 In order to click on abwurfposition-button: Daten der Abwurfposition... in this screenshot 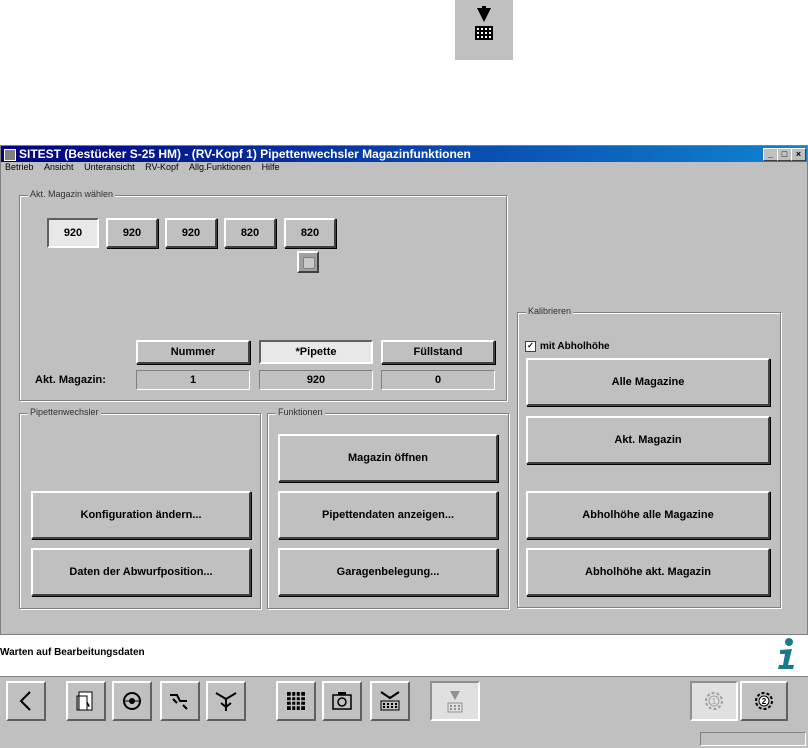, I will do `click(141, 572)`.